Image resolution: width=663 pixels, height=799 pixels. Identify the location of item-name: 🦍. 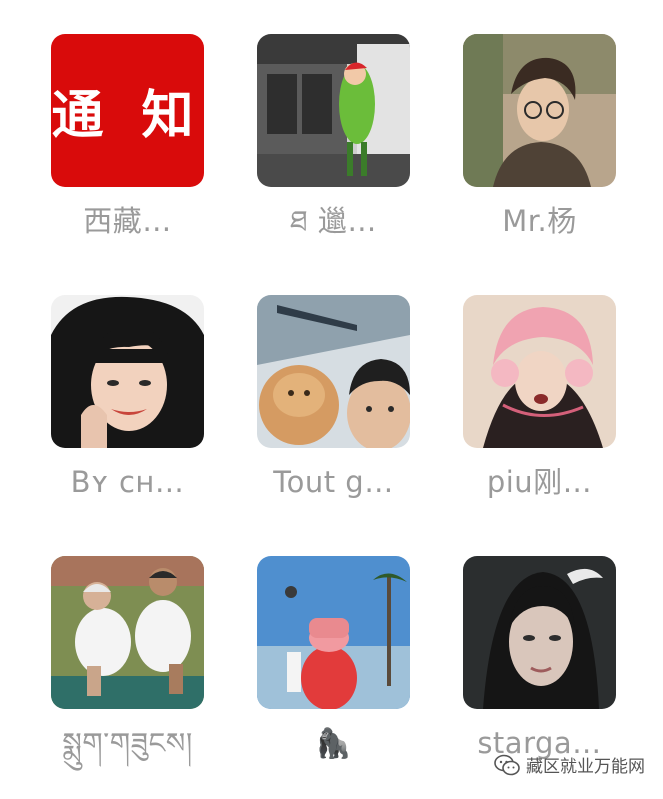
(333, 743).